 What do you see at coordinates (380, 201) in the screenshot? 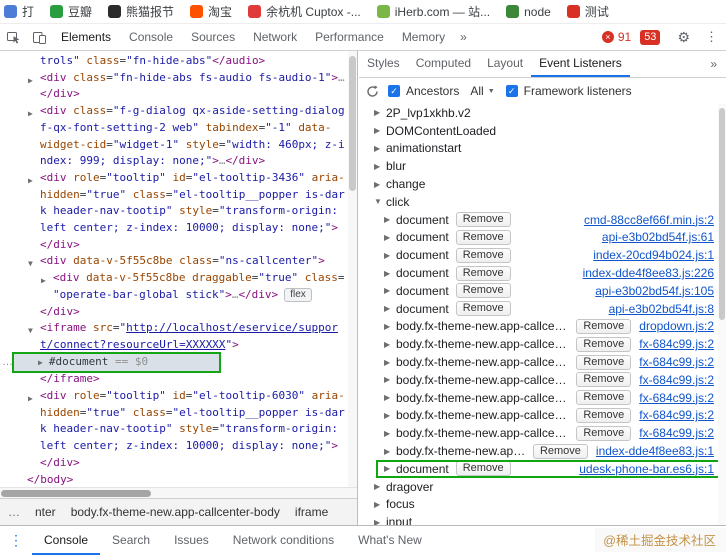
I see `twisty-icon: ▼` at bounding box center [380, 201].